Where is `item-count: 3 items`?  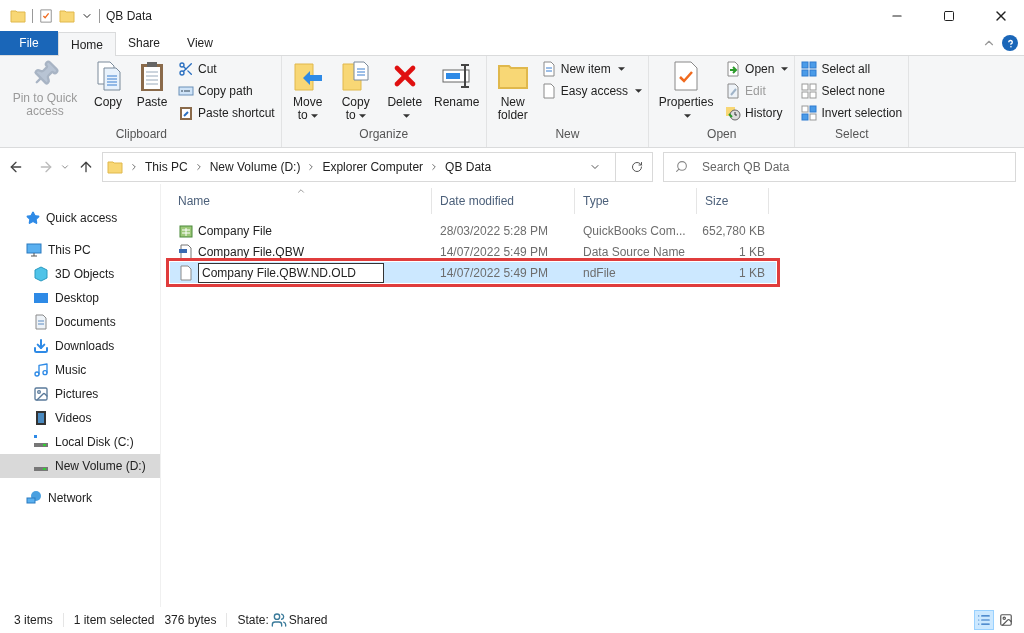 item-count: 3 items is located at coordinates (33, 620).